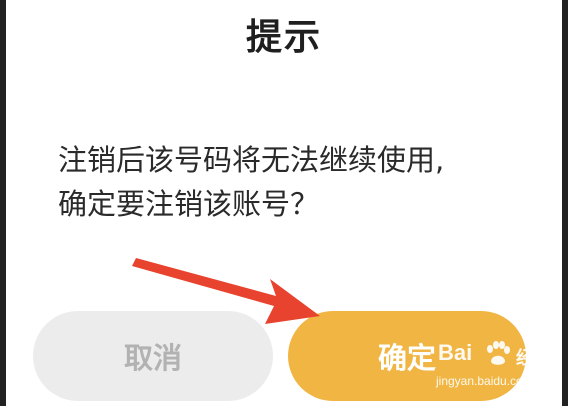 Image resolution: width=568 pixels, height=420 pixels. What do you see at coordinates (498, 353) in the screenshot?
I see `baidu-paw-icon` at bounding box center [498, 353].